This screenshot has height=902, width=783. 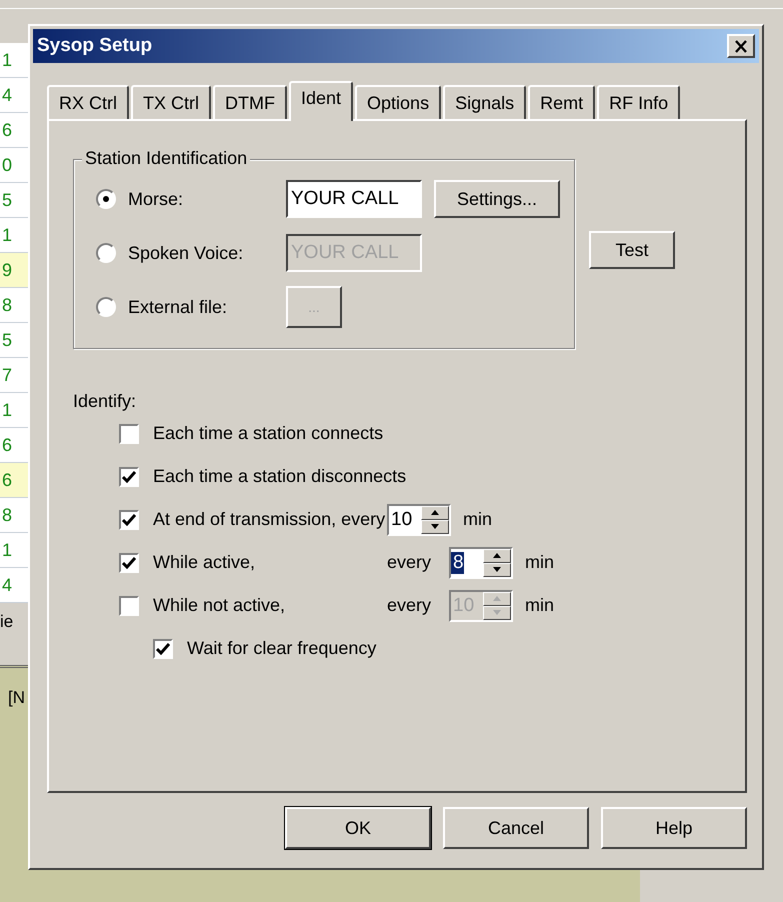 What do you see at coordinates (106, 199) in the screenshot?
I see `radio-button` at bounding box center [106, 199].